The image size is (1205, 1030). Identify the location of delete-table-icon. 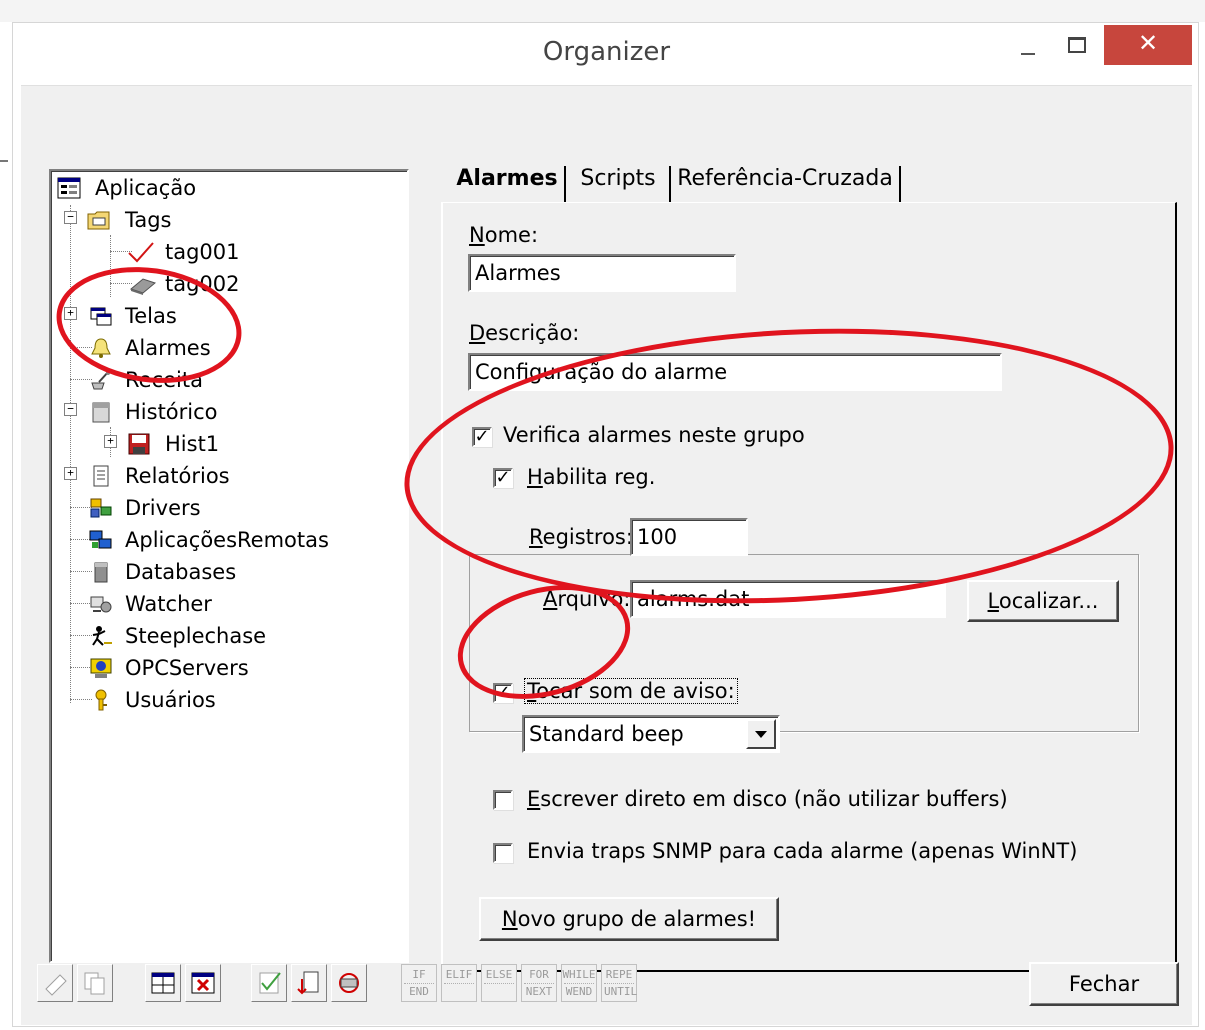
(203, 983).